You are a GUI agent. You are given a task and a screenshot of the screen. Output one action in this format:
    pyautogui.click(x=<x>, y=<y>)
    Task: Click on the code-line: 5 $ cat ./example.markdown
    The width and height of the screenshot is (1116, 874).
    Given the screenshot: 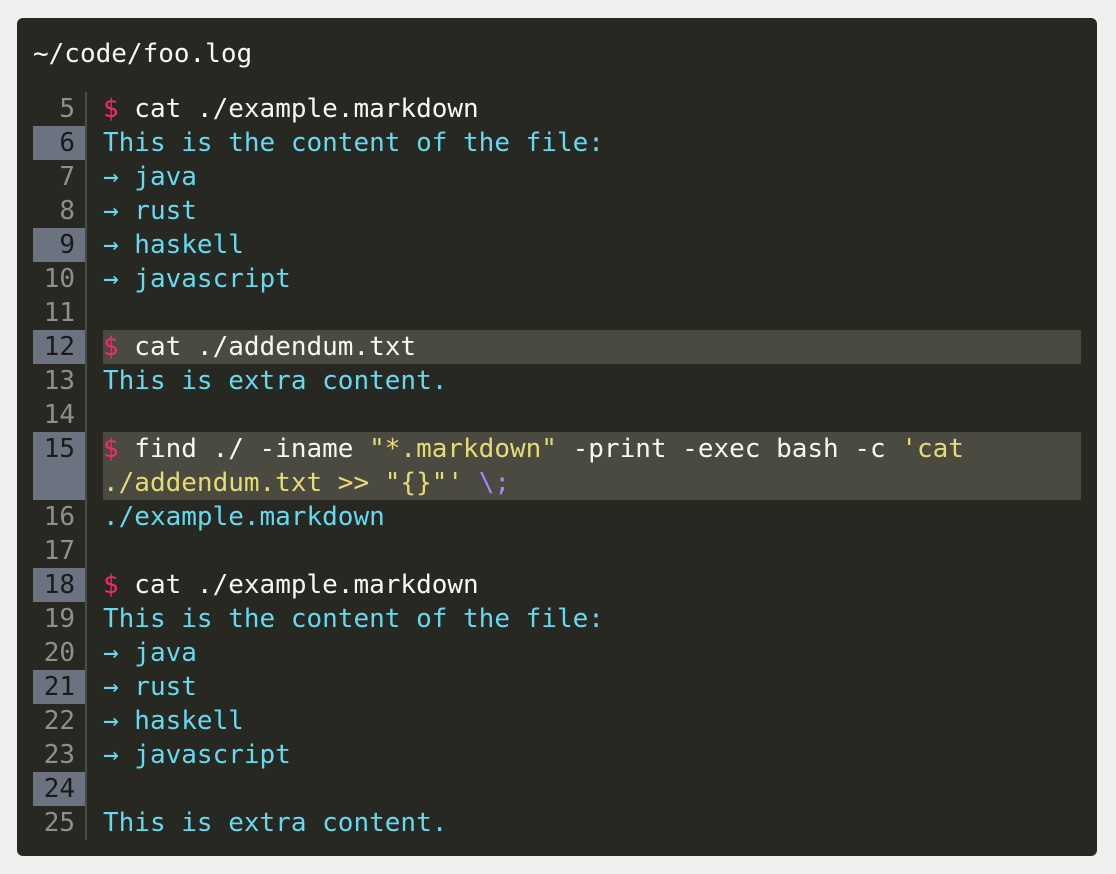 What is the action you would take?
    pyautogui.click(x=557, y=109)
    